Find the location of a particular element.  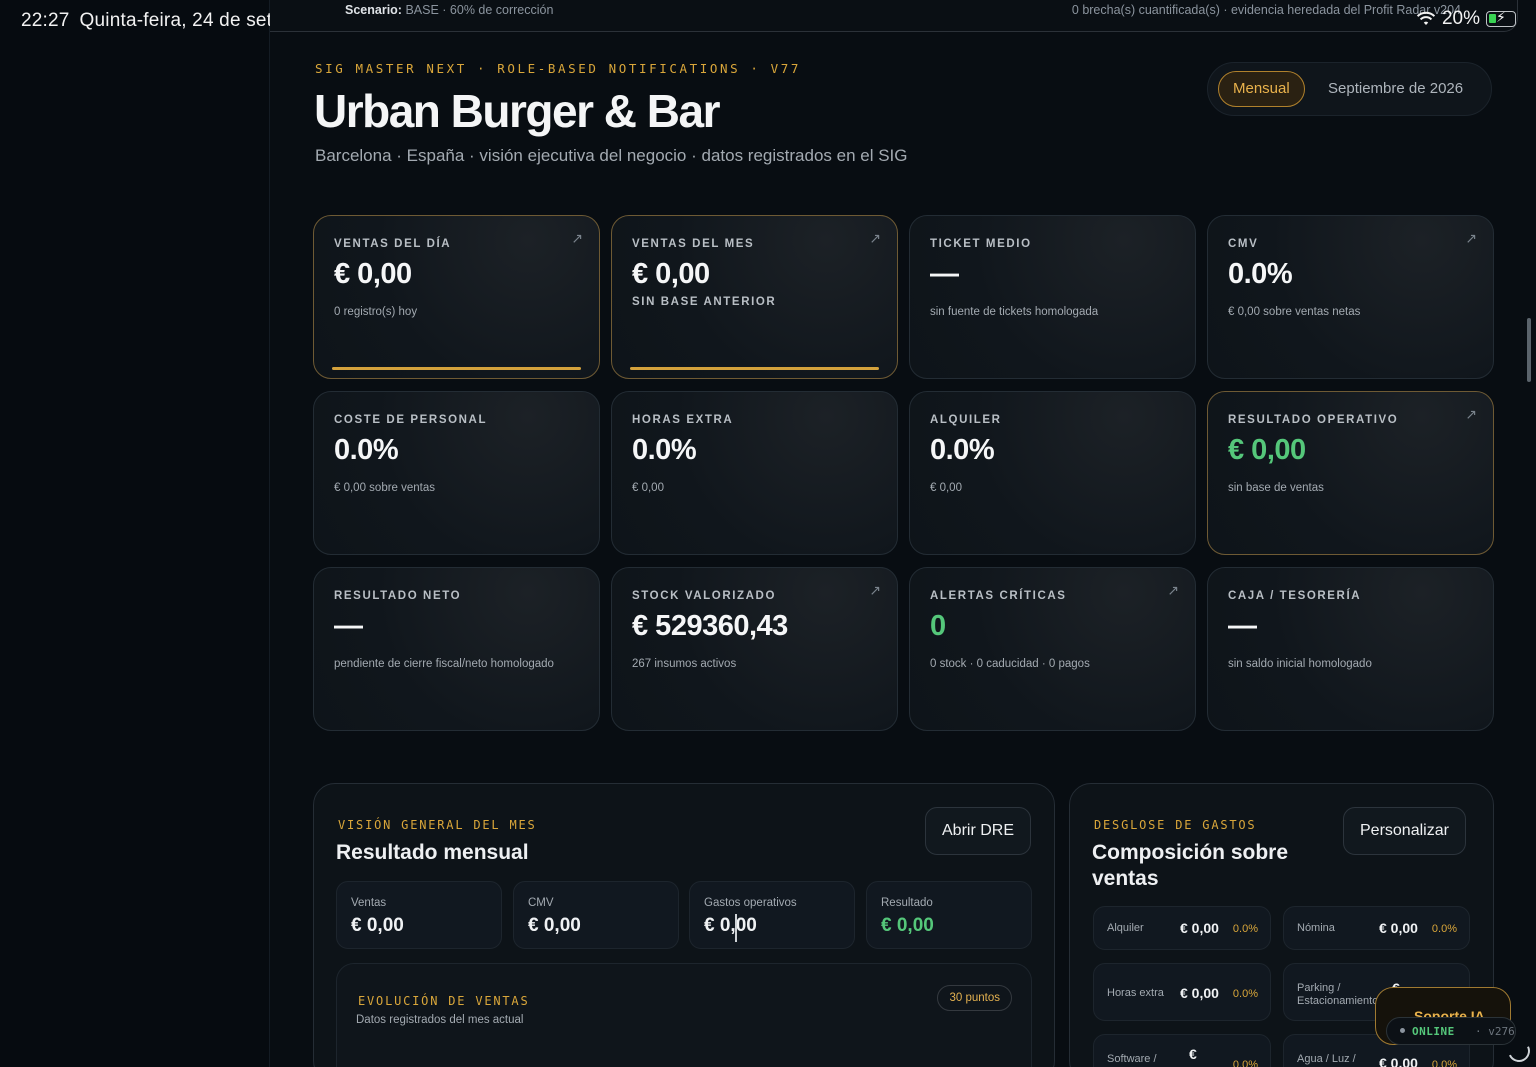

status-dot-icon is located at coordinates (1402, 1030).